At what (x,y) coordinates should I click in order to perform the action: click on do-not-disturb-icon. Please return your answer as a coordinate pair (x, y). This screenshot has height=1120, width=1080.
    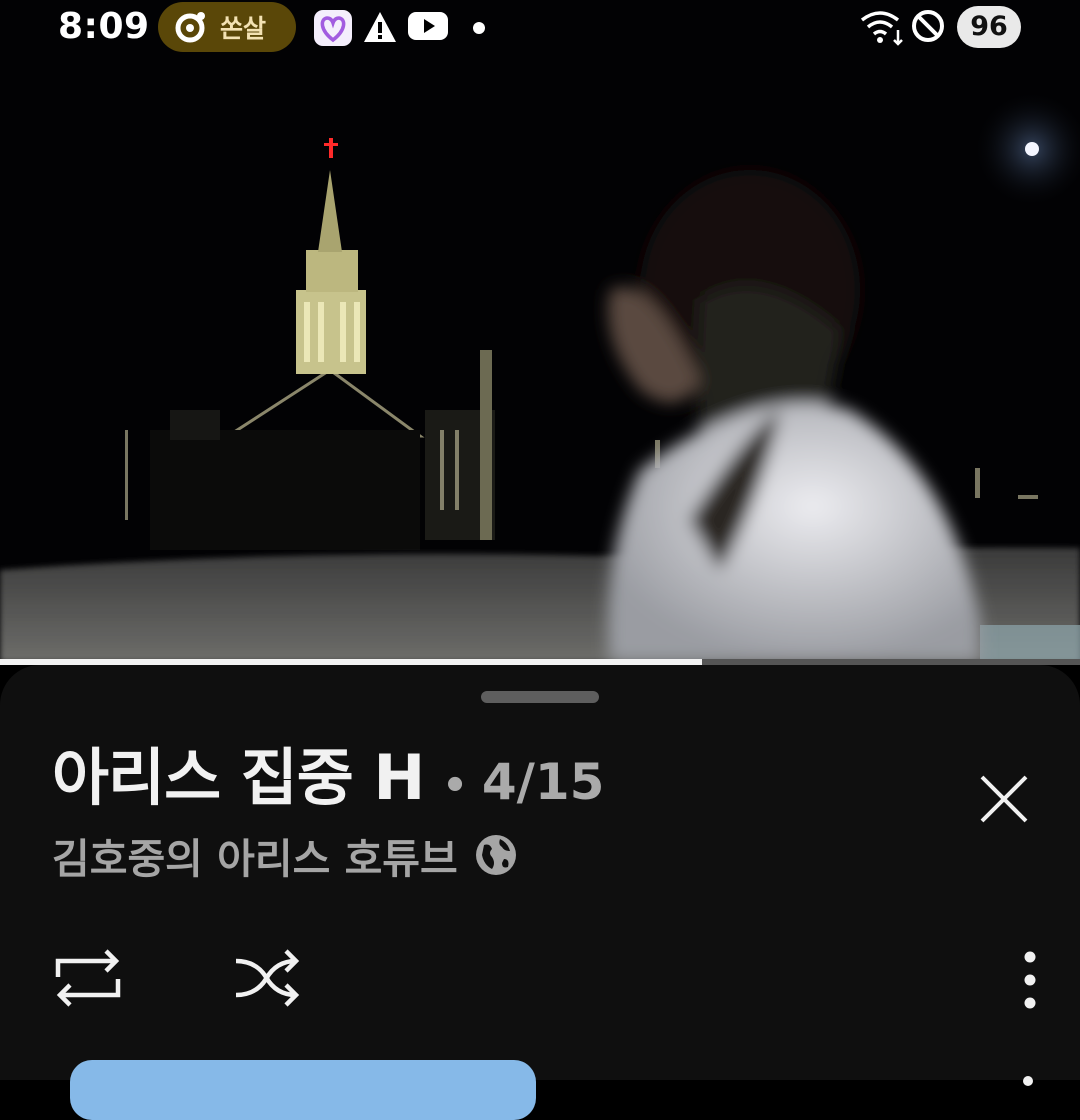
    Looking at the image, I should click on (928, 26).